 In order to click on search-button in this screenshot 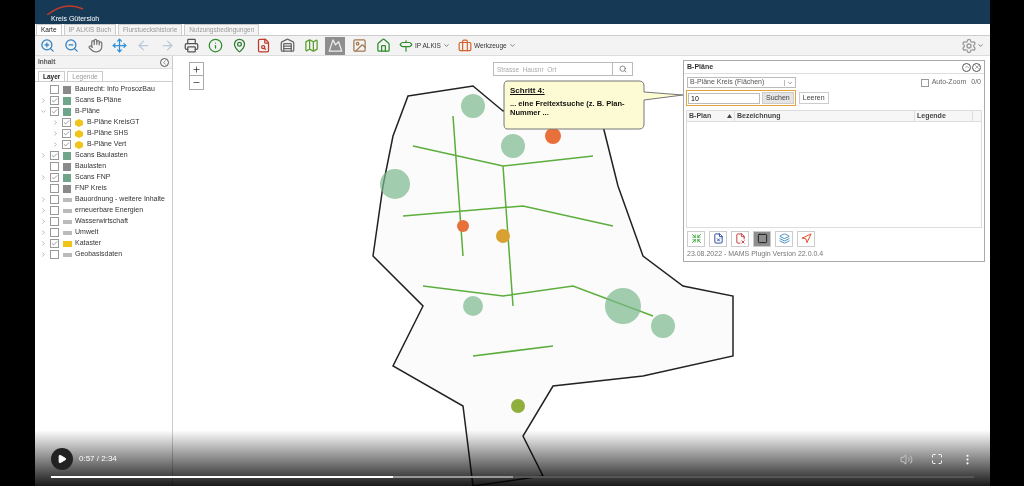, I will do `click(623, 69)`.